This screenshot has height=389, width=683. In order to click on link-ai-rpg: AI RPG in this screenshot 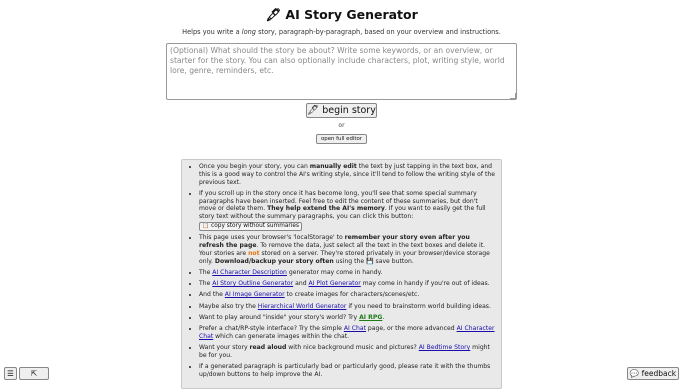, I will do `click(370, 317)`.